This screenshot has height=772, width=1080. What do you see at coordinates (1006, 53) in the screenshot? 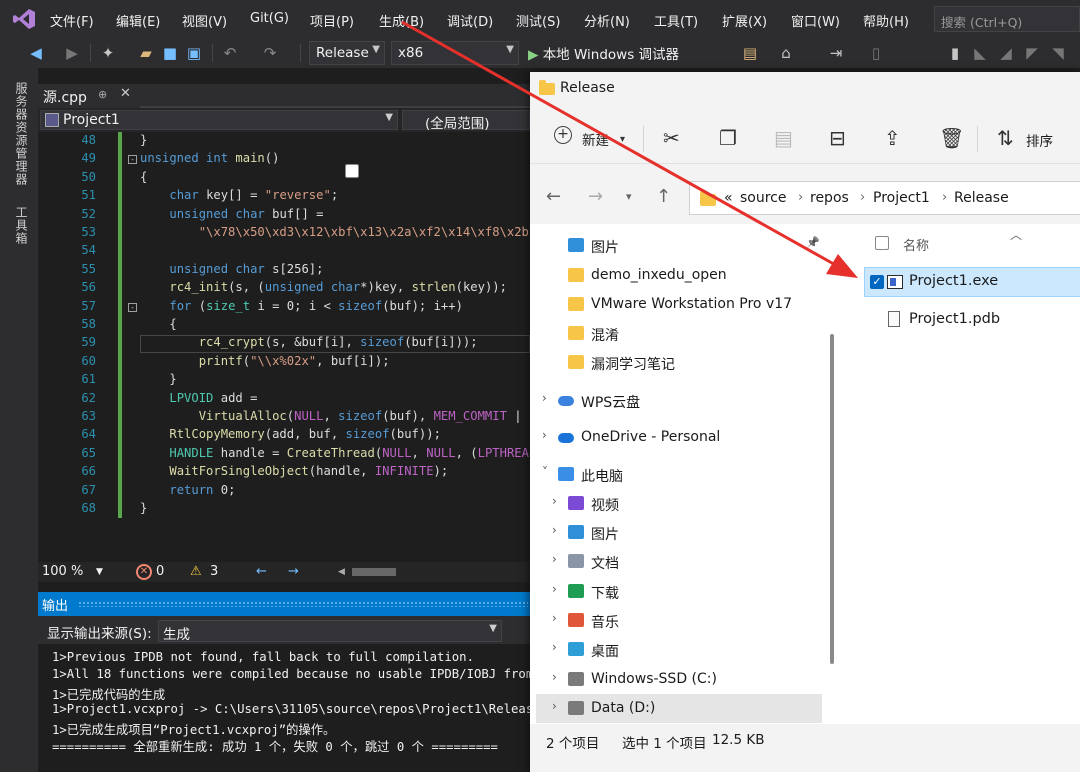
I see `bookmark-next-icon: ◢` at bounding box center [1006, 53].